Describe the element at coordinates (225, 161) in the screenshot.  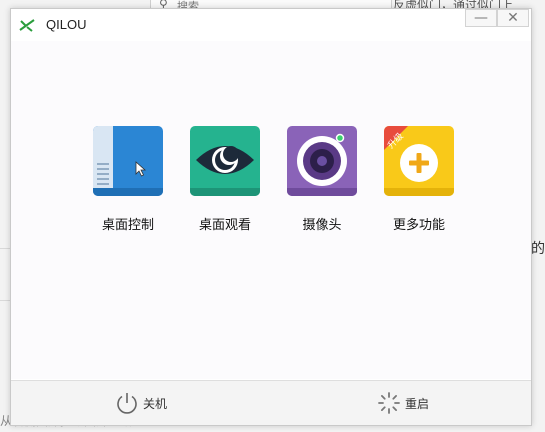
I see `eye-icon` at that location.